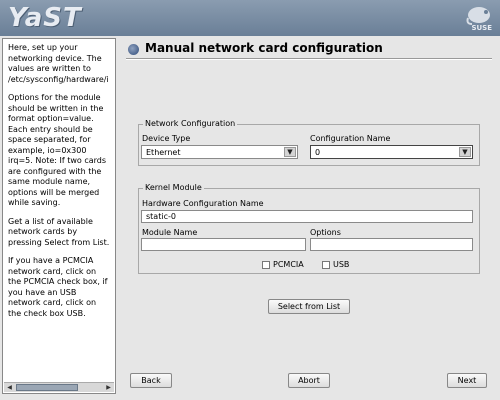 Image resolution: width=500 pixels, height=400 pixels. What do you see at coordinates (170, 232) in the screenshot?
I see `module-name-label: Module Name` at bounding box center [170, 232].